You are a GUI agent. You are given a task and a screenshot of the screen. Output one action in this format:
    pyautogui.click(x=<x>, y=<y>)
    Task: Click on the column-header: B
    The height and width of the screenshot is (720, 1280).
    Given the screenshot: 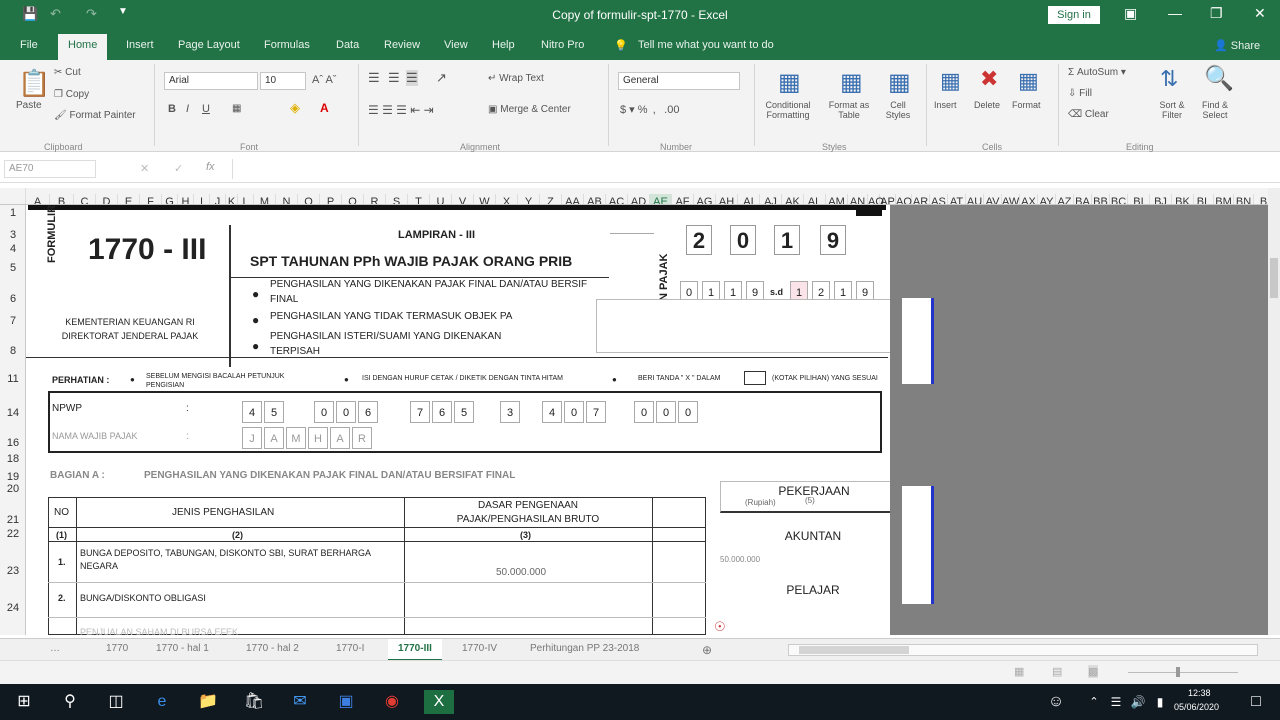 What is the action you would take?
    pyautogui.click(x=1261, y=199)
    